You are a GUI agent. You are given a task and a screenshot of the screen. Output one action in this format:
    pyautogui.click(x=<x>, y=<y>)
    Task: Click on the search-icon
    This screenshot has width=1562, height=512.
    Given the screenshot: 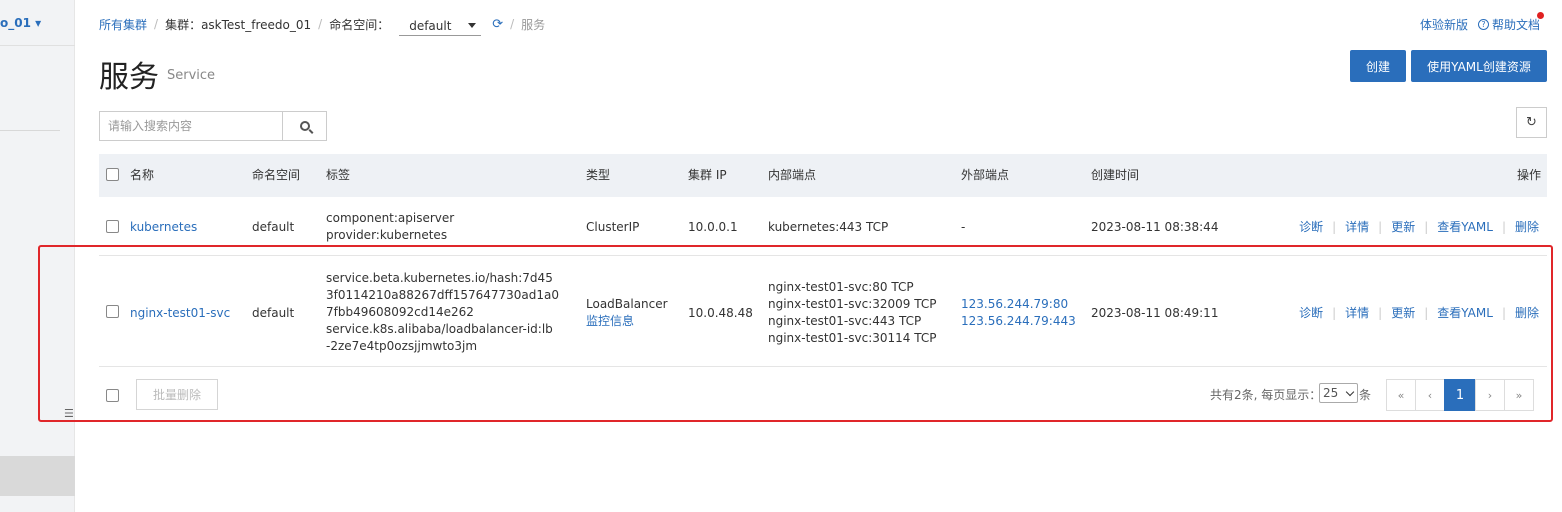 What is the action you would take?
    pyautogui.click(x=304, y=126)
    